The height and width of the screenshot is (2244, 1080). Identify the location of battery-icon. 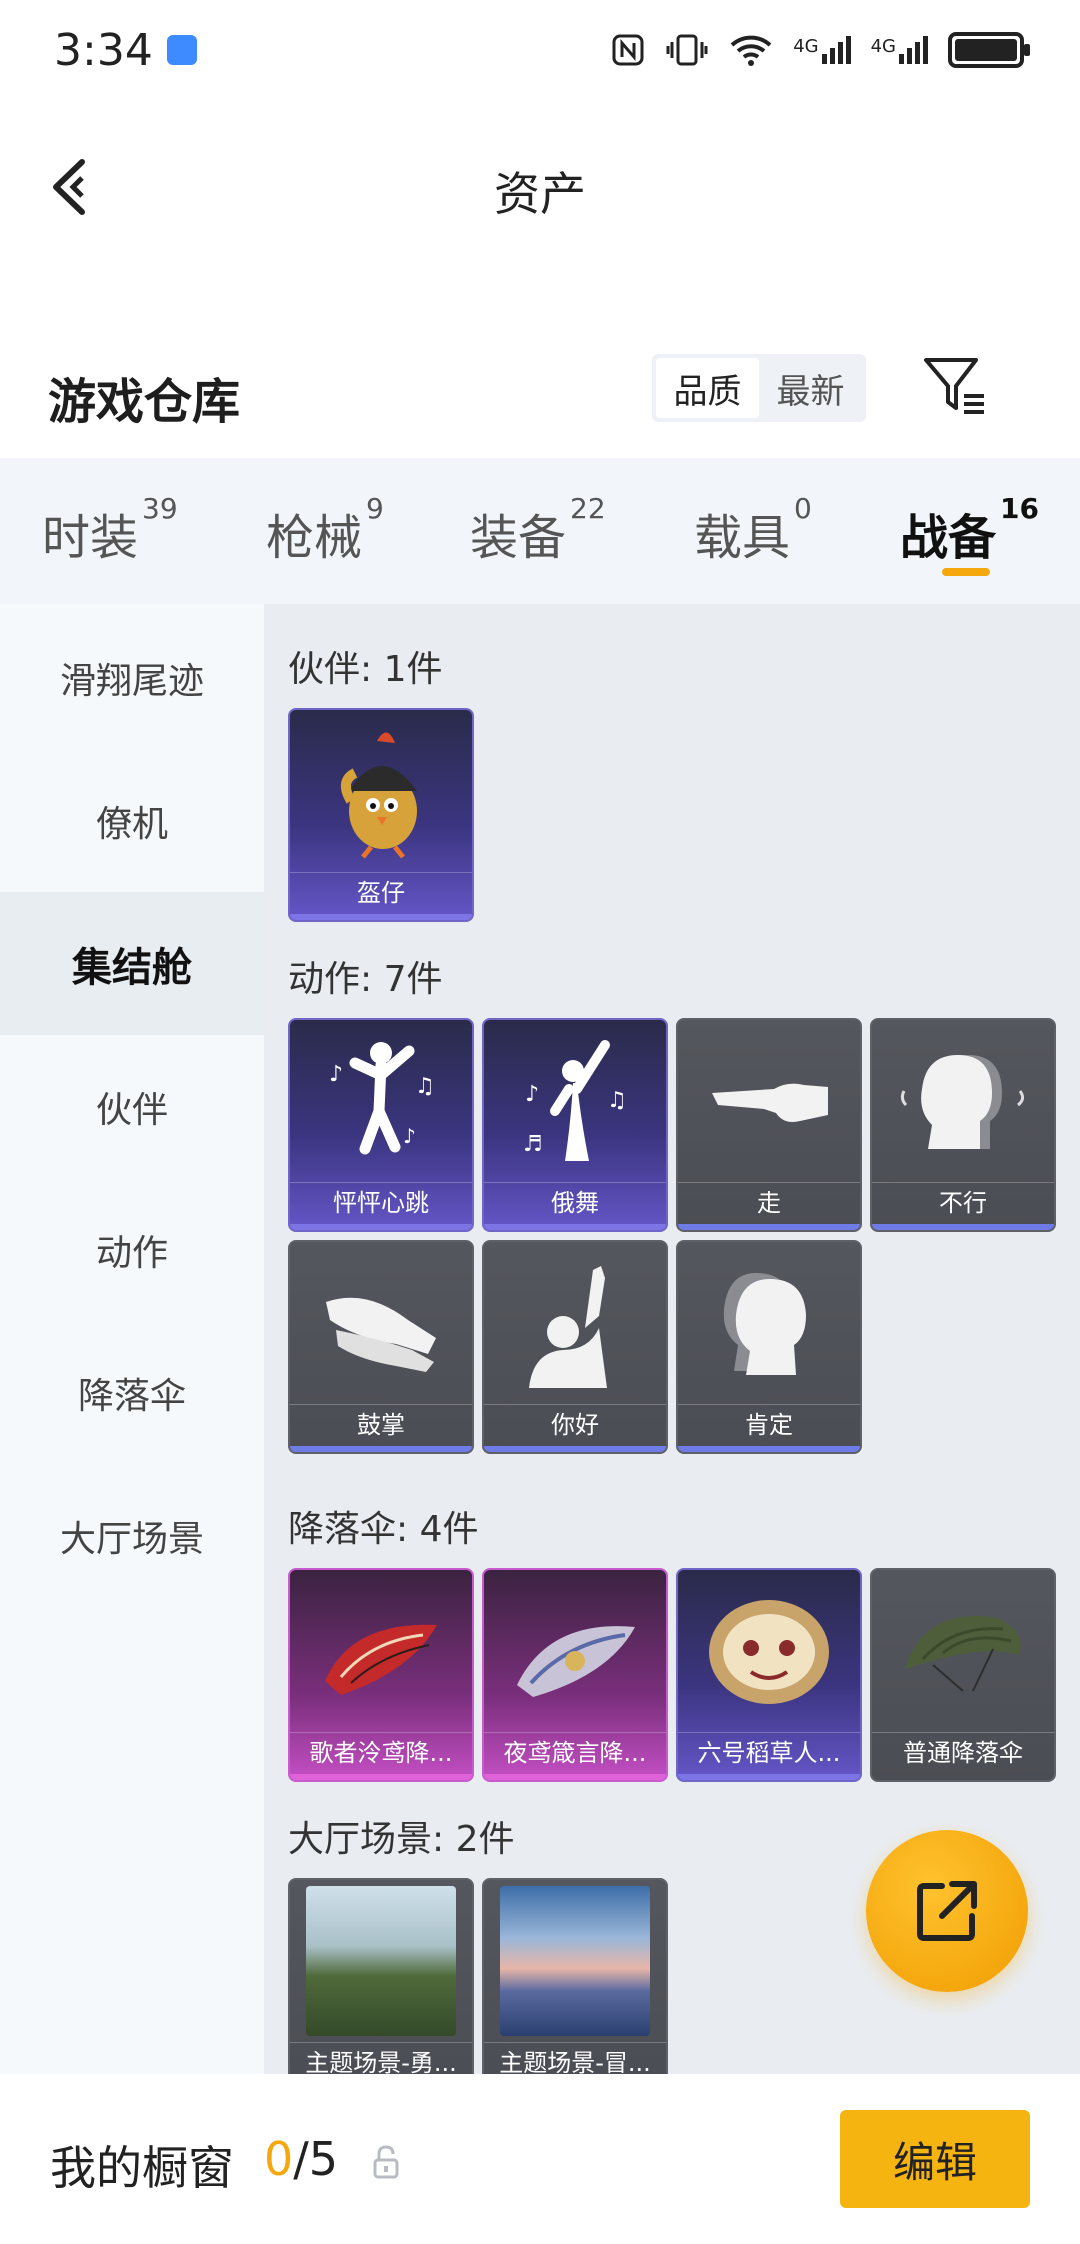
(989, 50).